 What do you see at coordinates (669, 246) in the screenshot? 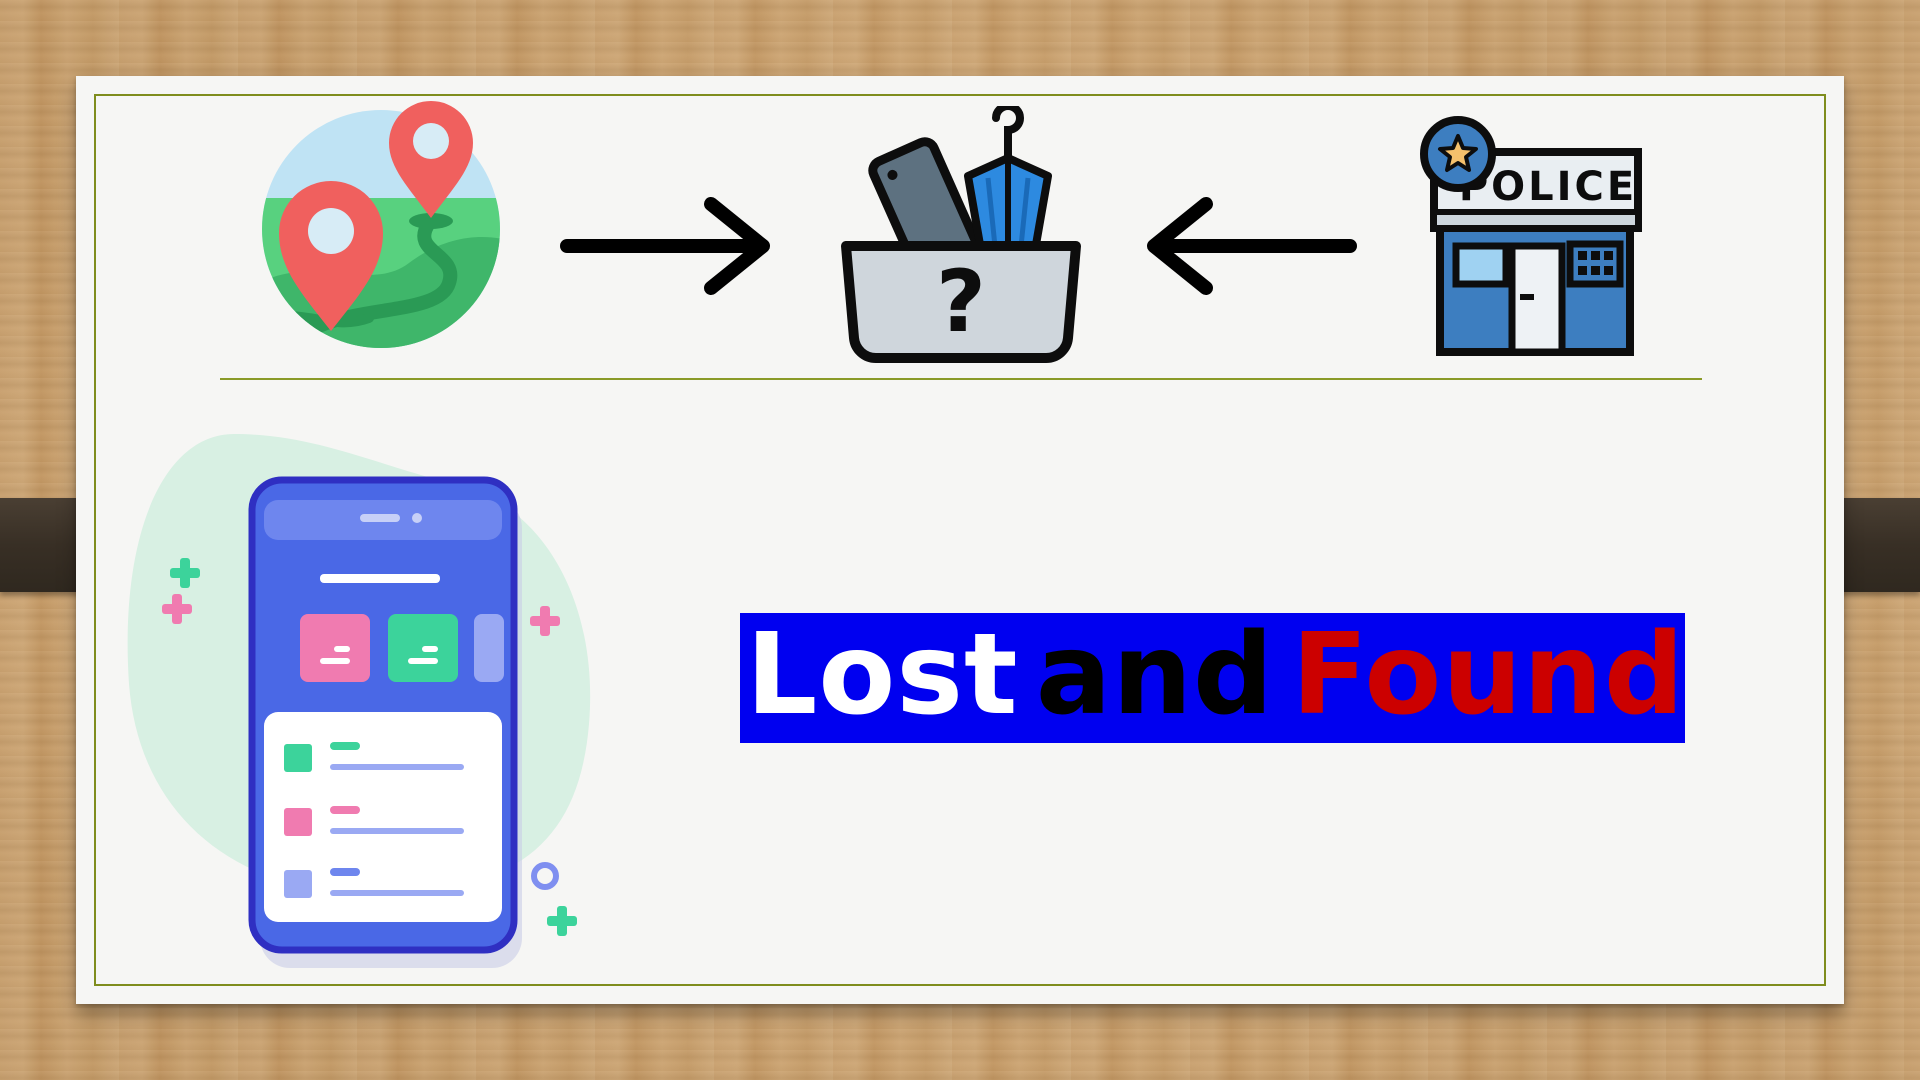
I see `arrow-right-icon` at bounding box center [669, 246].